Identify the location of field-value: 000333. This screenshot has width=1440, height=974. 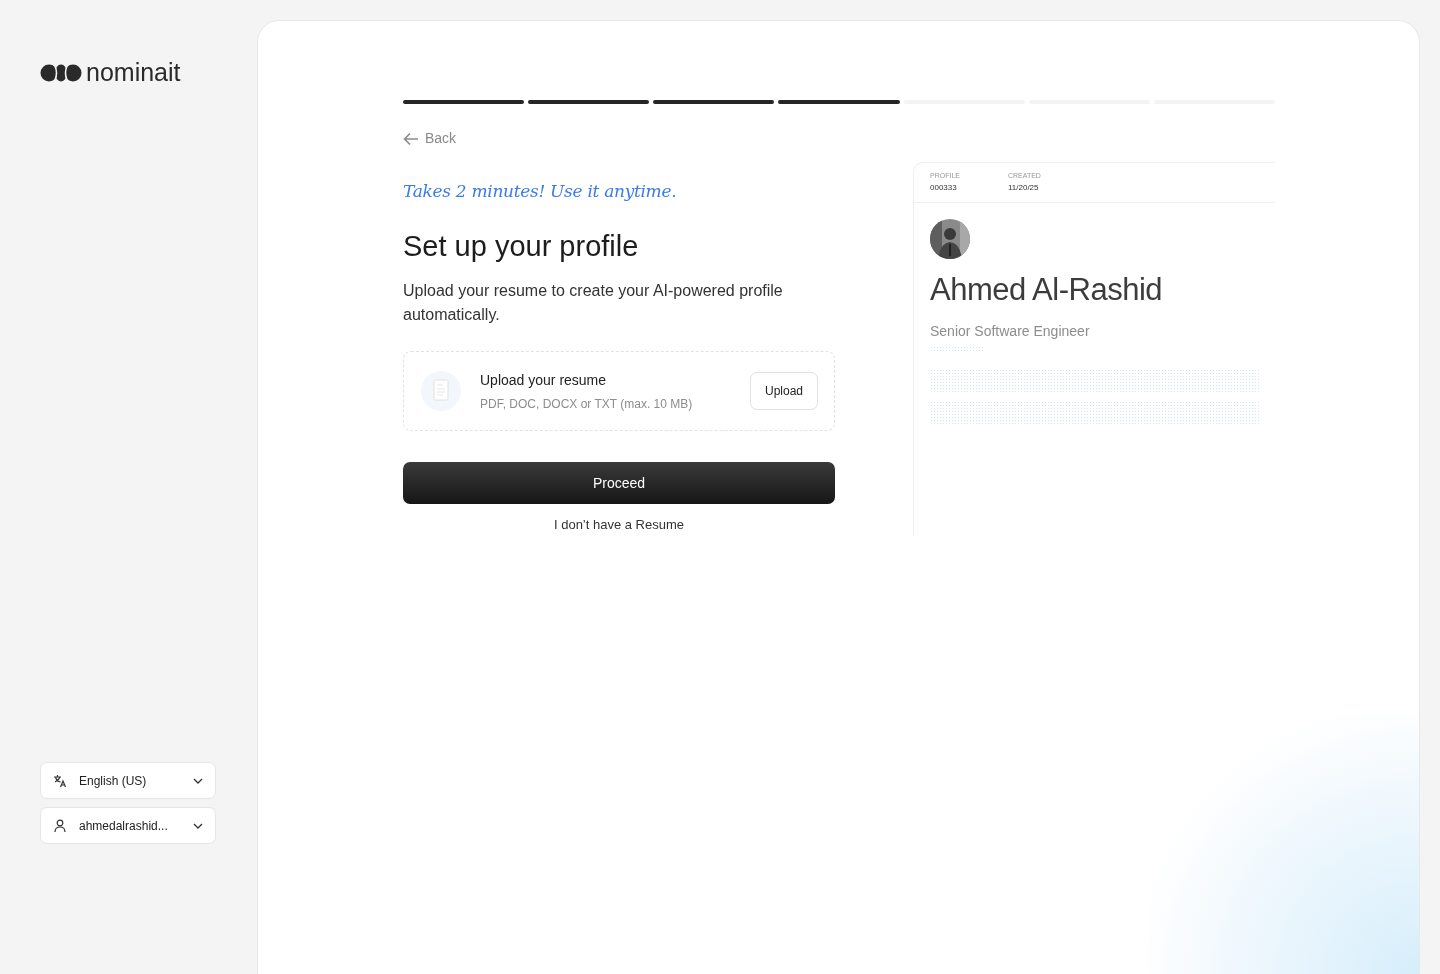
(944, 187).